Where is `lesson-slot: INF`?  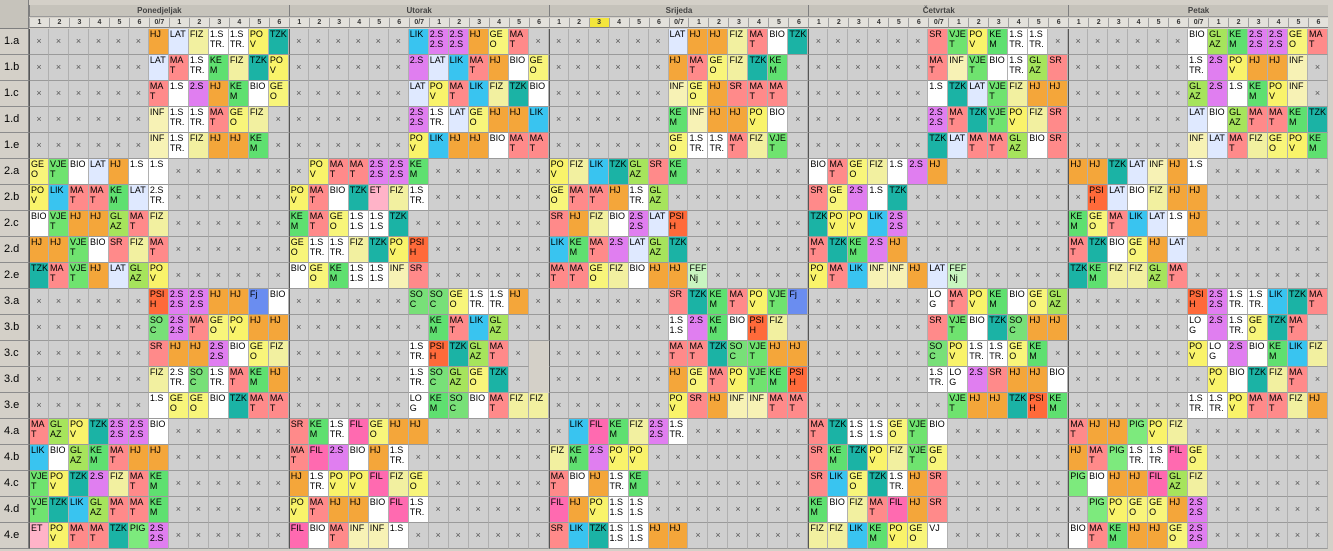 lesson-slot: INF is located at coordinates (1298, 94).